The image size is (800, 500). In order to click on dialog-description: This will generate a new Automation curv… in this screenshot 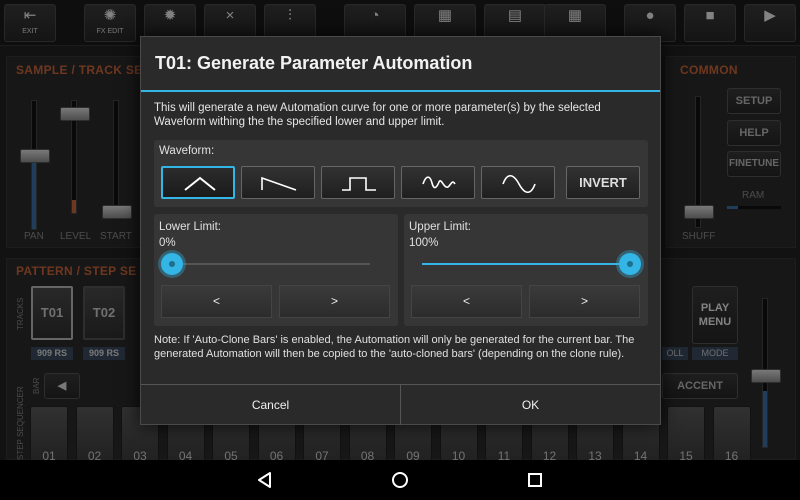, I will do `click(377, 115)`.